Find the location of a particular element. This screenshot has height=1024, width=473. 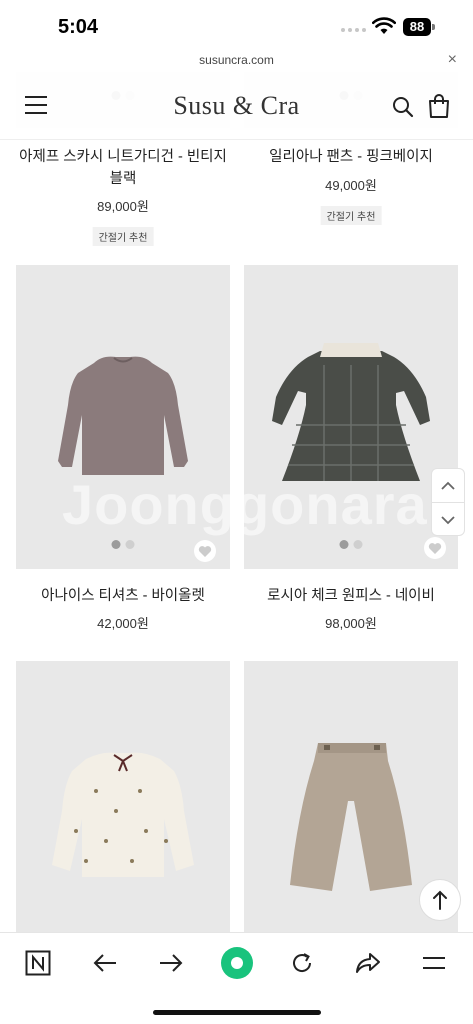

arrow-up-icon is located at coordinates (440, 900).